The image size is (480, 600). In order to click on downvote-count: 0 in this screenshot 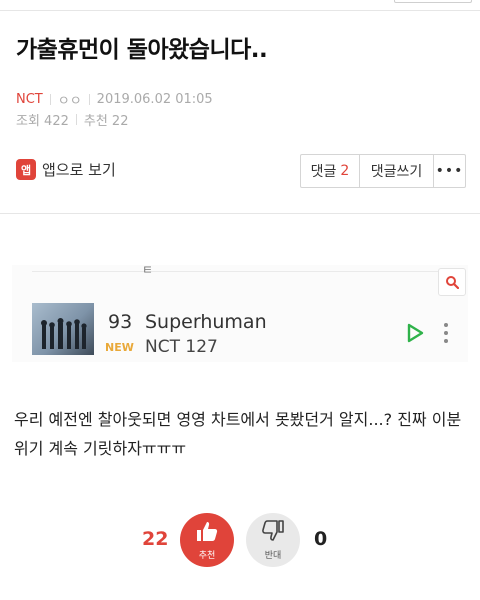, I will do `click(321, 539)`.